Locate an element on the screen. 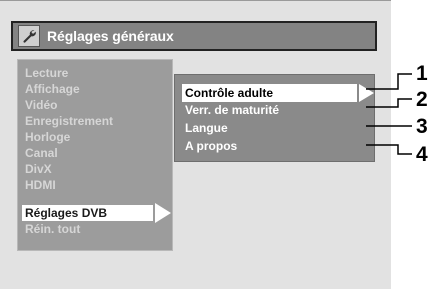 This screenshot has height=289, width=433. menu-item-enregistrement: Enregistrement is located at coordinates (87, 121).